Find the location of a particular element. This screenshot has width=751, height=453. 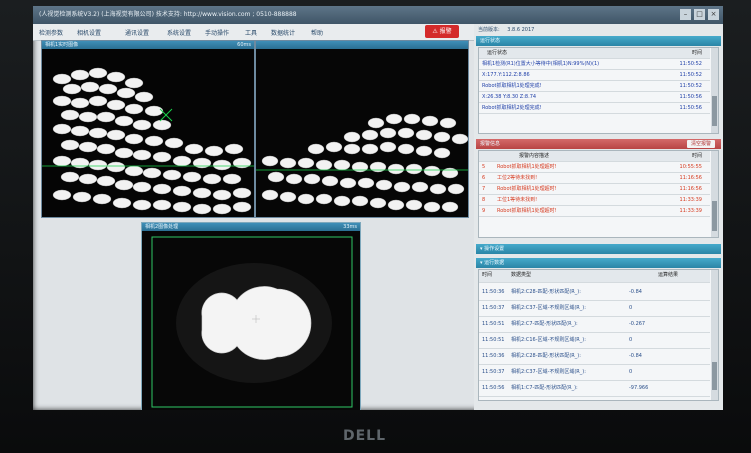

cell-index: 5 is located at coordinates (484, 167).